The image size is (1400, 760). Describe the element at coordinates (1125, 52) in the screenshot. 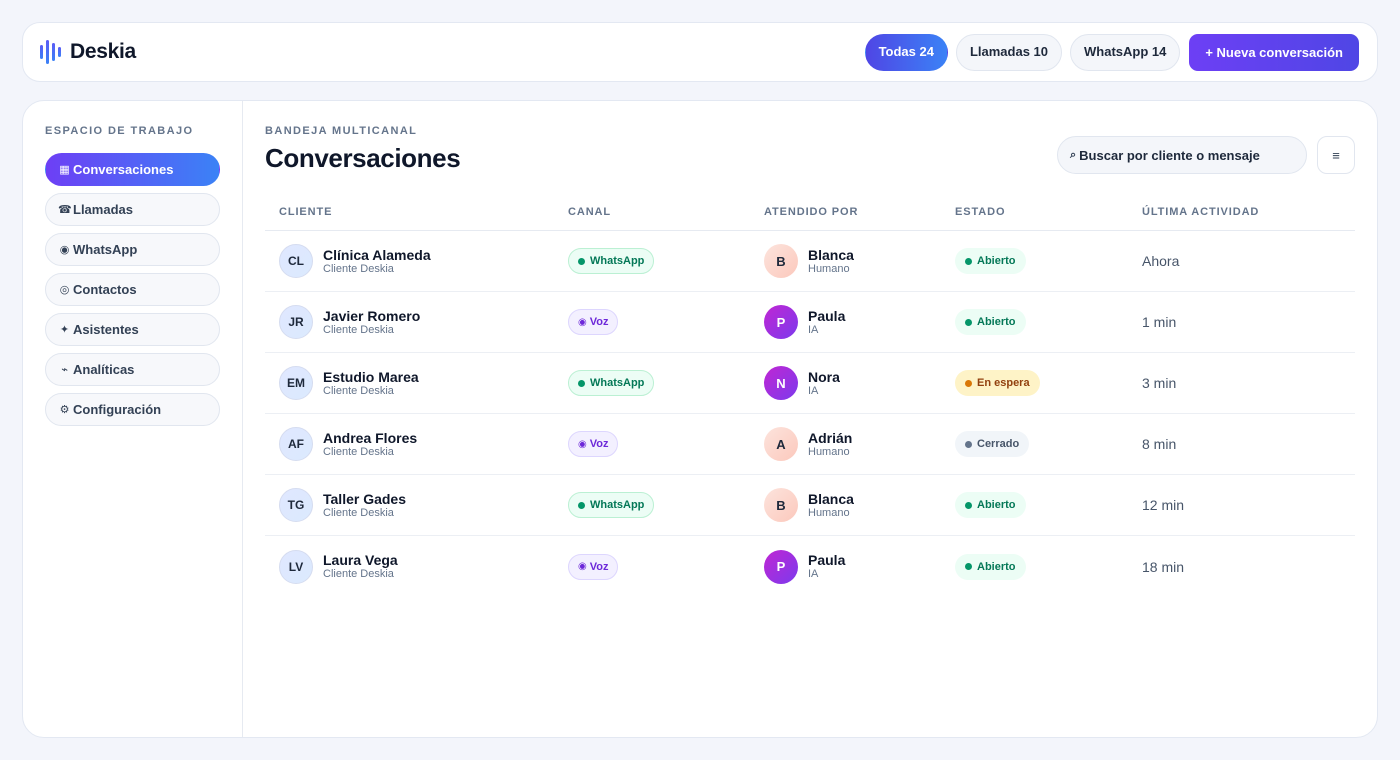

I see `filter-whatsapp: WhatsApp 14` at that location.